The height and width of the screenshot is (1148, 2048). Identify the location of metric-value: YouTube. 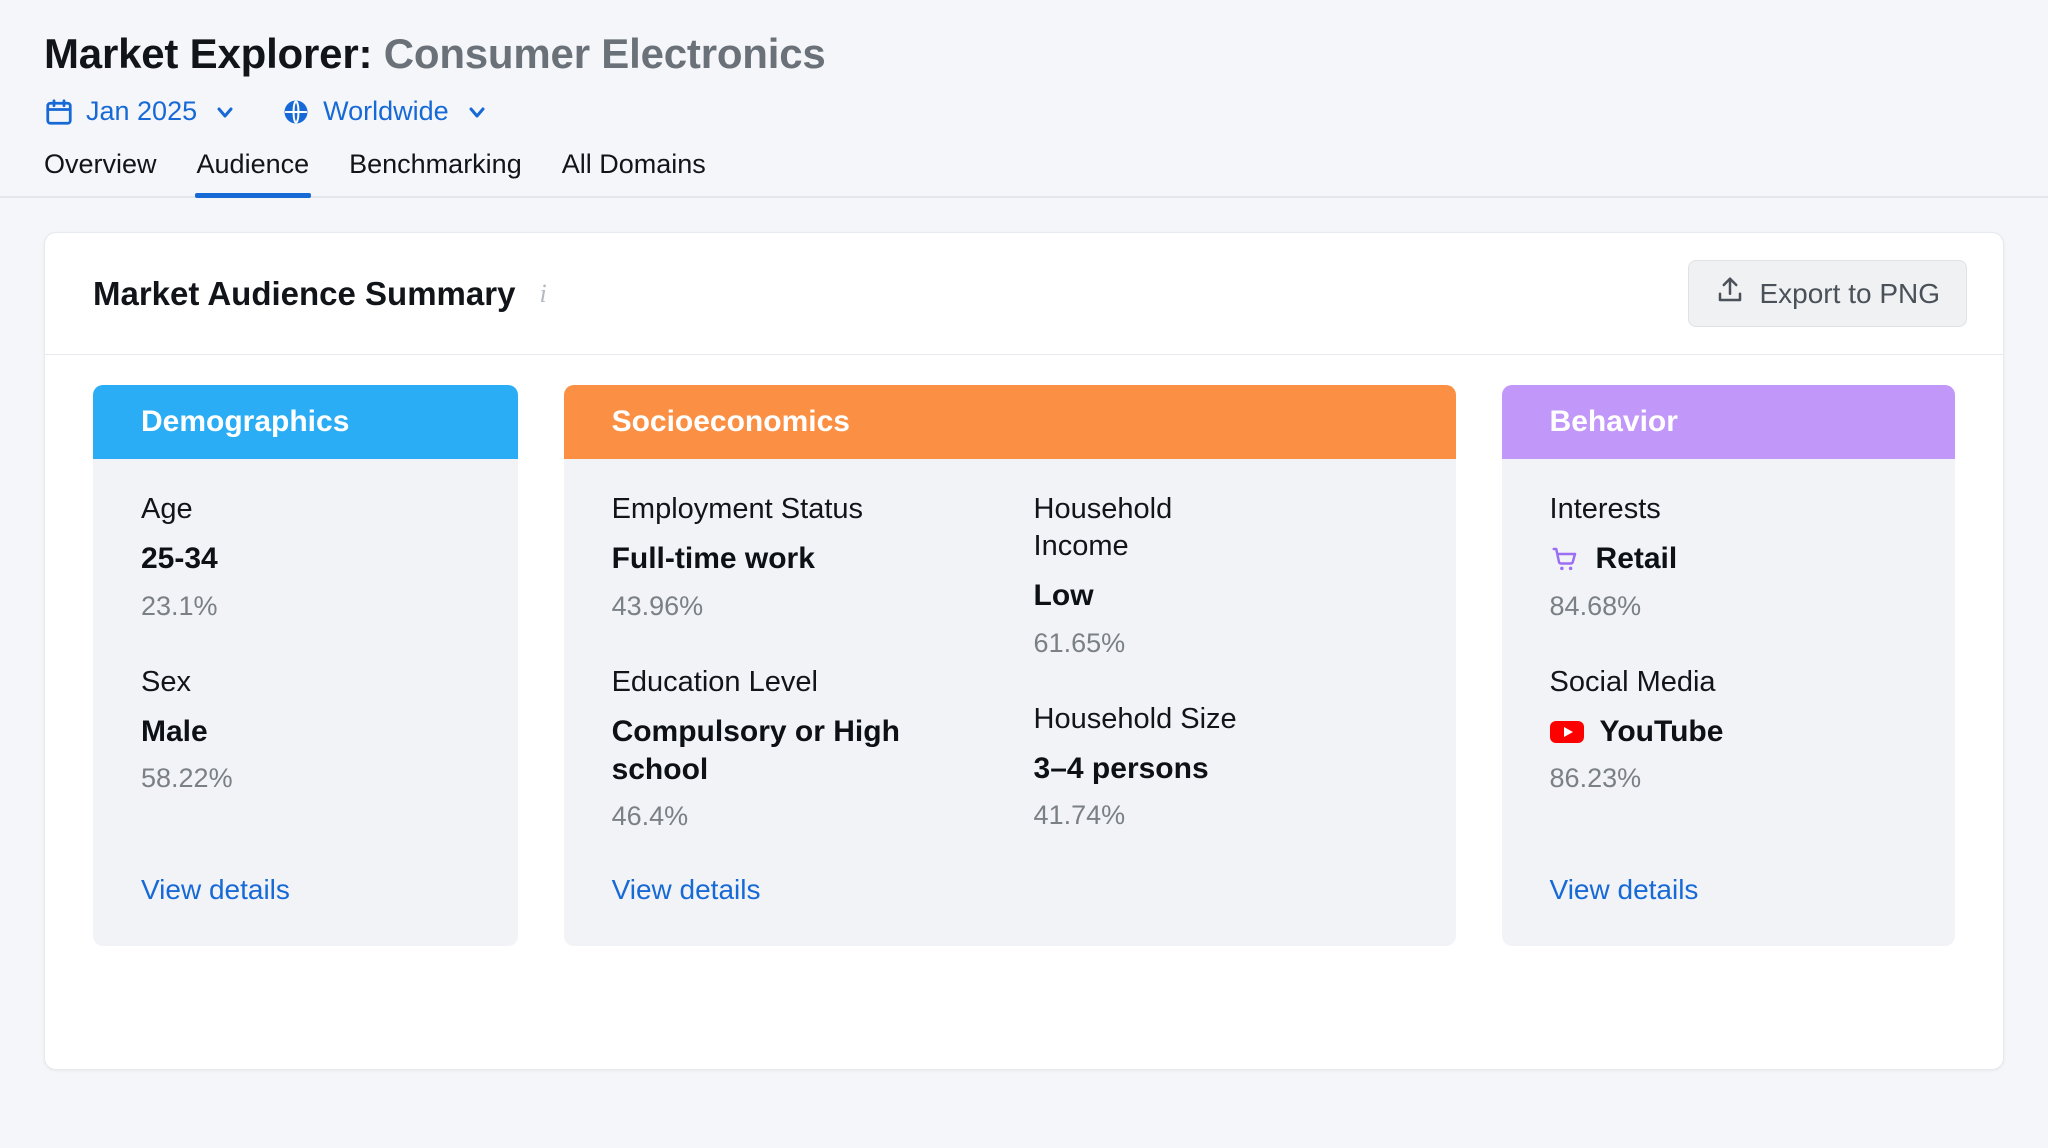
(1722, 732).